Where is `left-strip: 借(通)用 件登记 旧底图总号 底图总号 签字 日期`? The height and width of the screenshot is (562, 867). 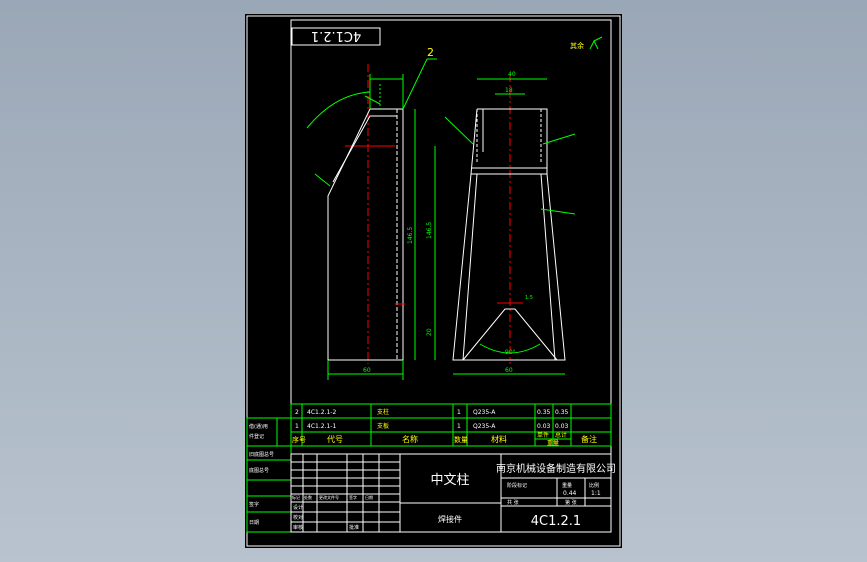
left-strip: 借(通)用 件登记 旧底图总号 底图总号 签字 日期 is located at coordinates (269, 475).